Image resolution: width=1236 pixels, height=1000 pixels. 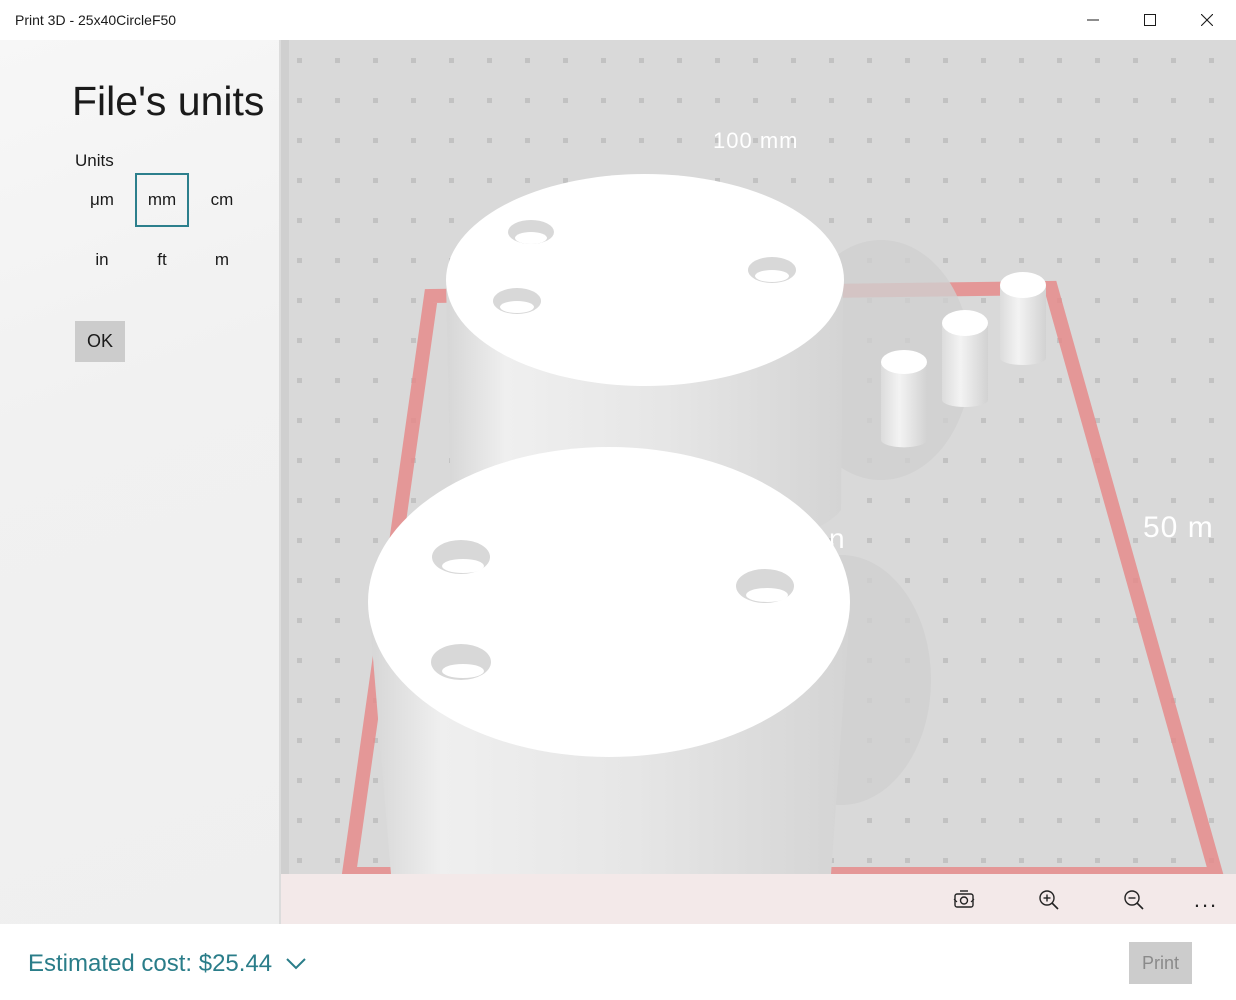 I want to click on panel-title: File's units, so click(x=168, y=101).